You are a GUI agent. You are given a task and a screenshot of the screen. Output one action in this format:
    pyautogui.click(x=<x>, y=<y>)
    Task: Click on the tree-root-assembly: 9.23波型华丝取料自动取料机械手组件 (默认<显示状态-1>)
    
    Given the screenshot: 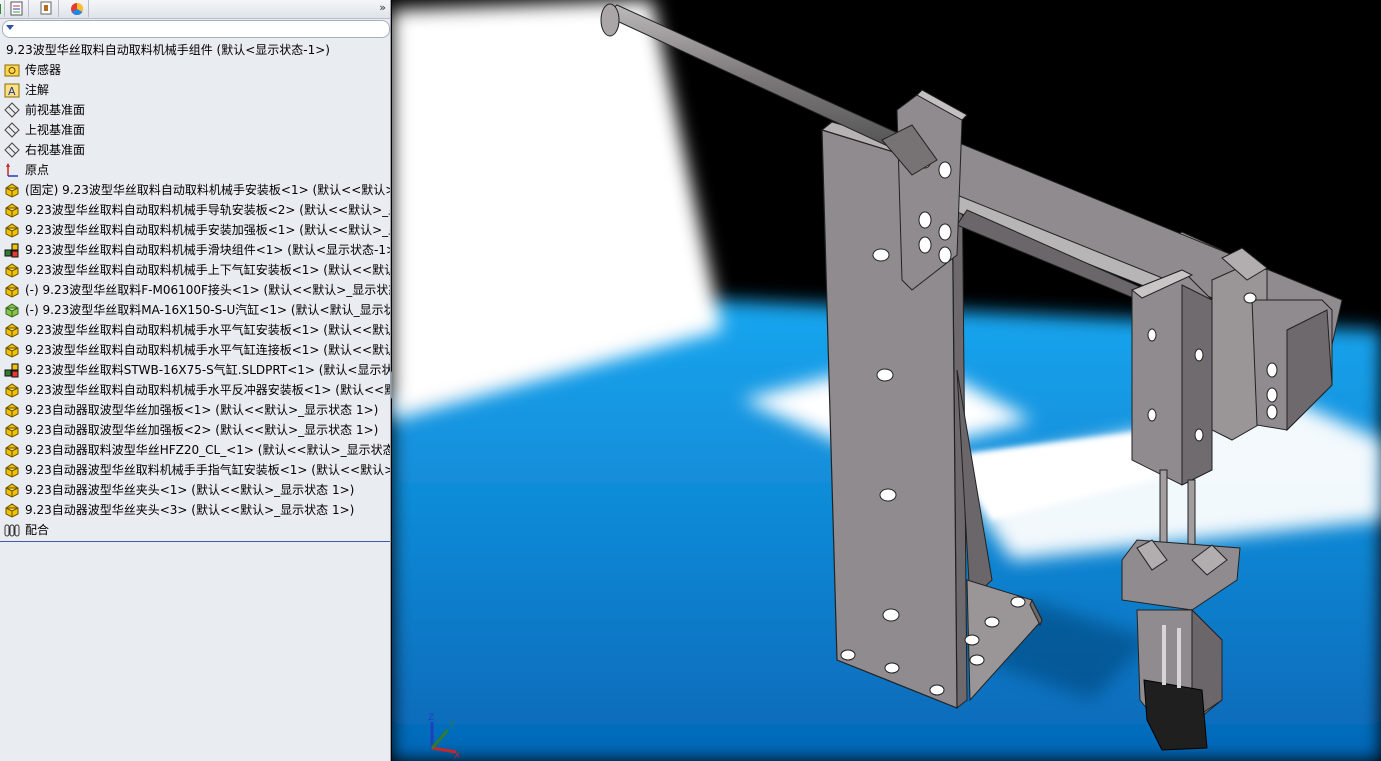 What is the action you would take?
    pyautogui.click(x=195, y=50)
    